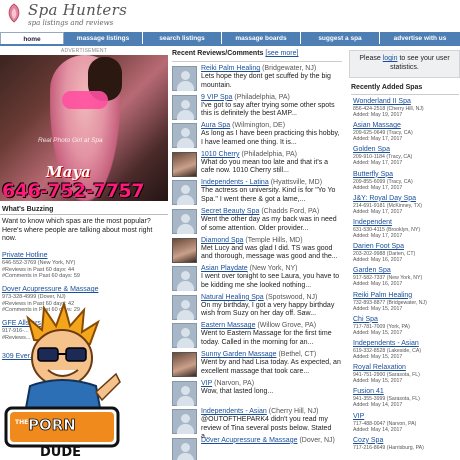 The image size is (460, 460). I want to click on review-title: 9 VIP Spa (Philadelphia, PA), so click(245, 97).